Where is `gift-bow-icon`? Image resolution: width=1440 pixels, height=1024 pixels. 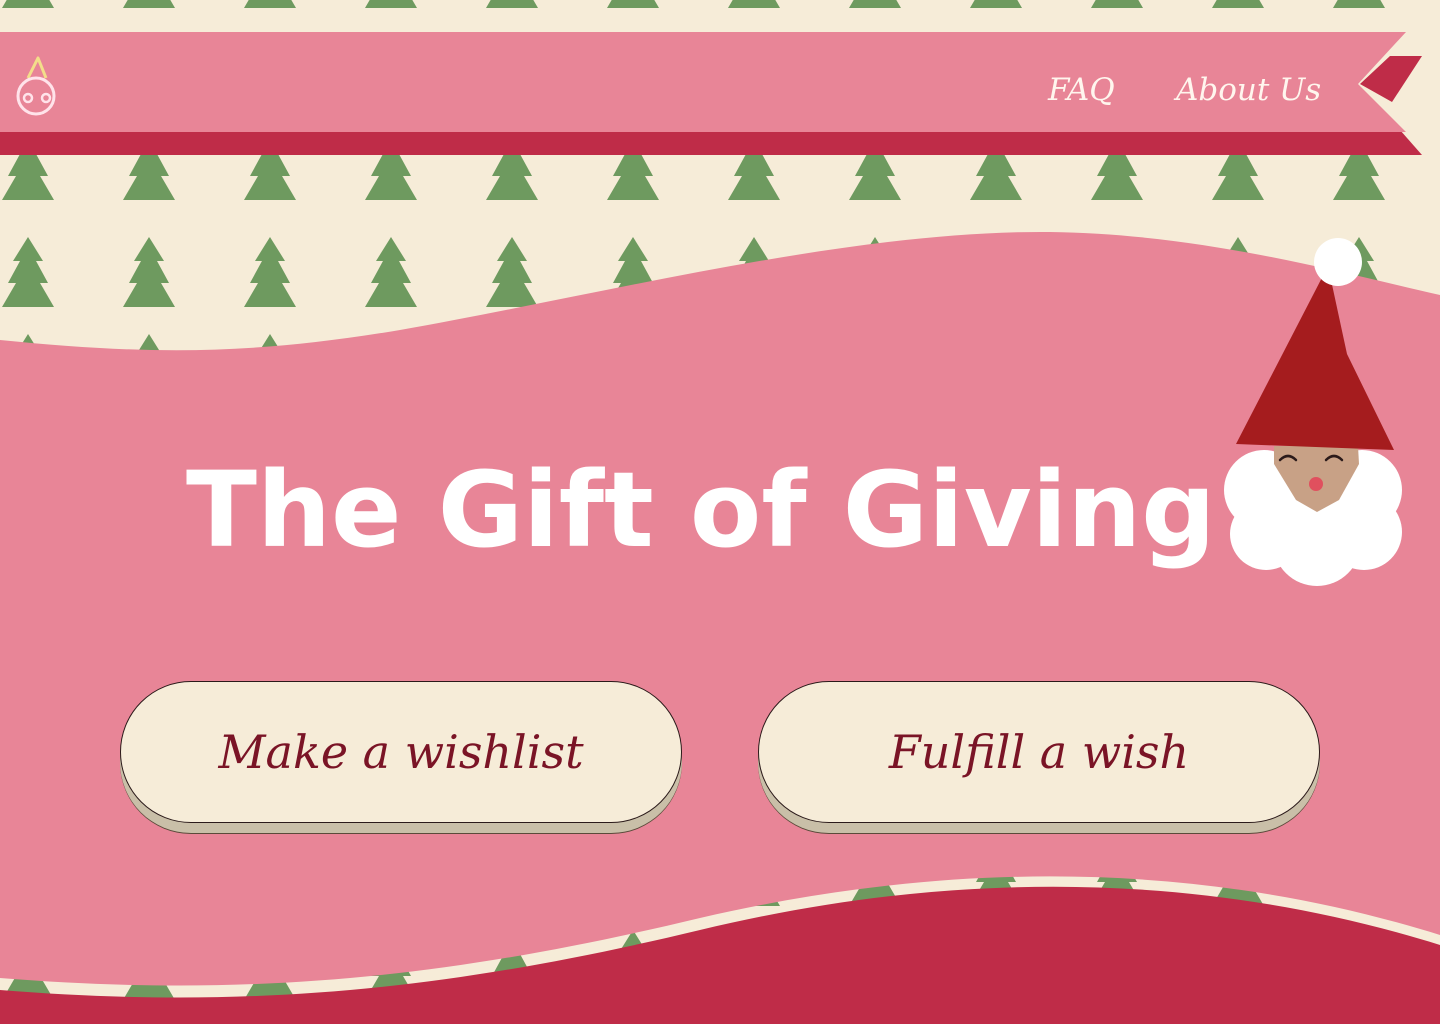 gift-bow-icon is located at coordinates (37, 85).